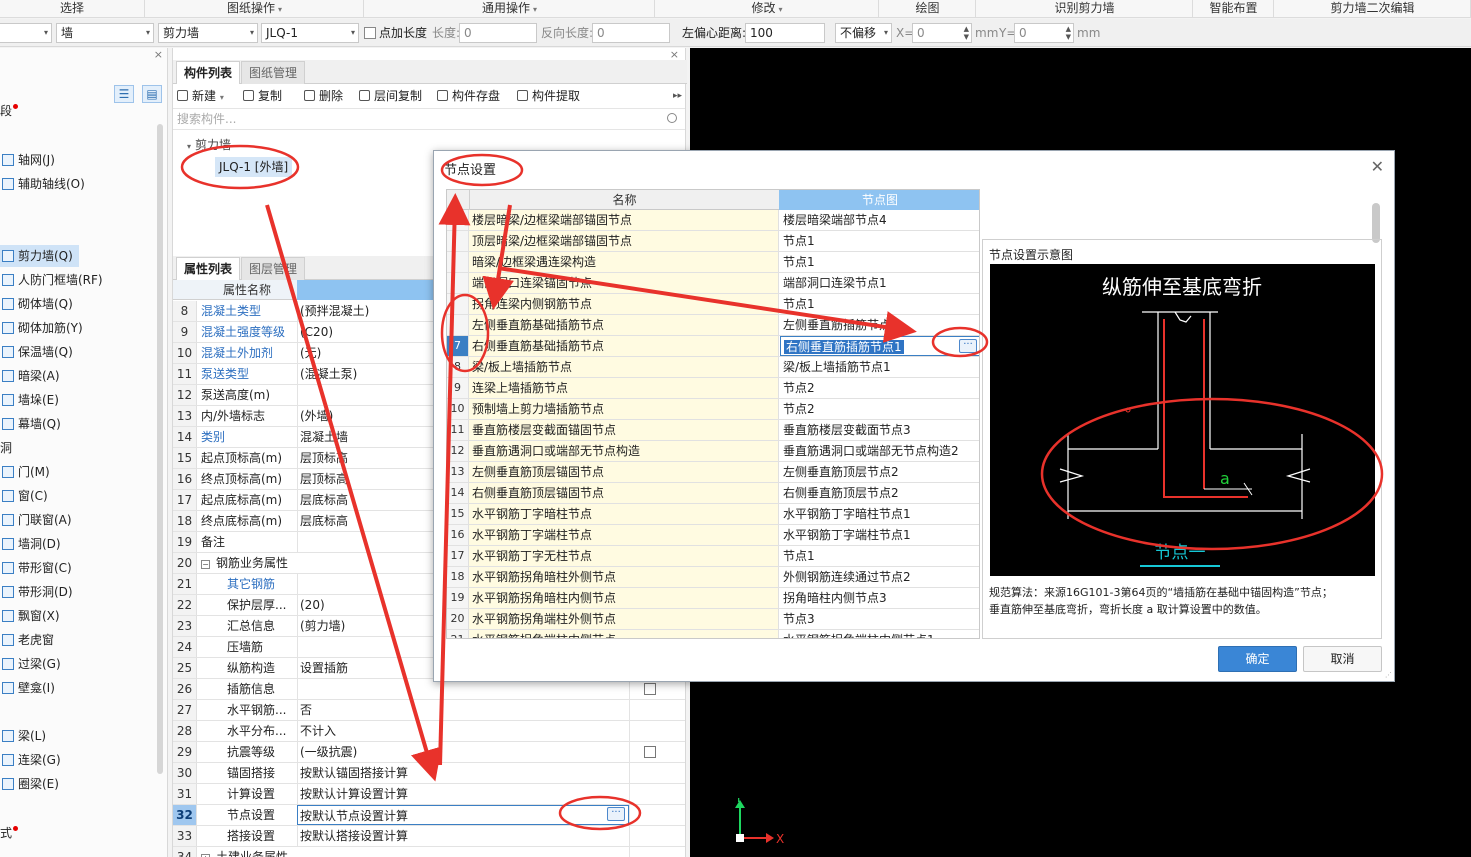 Image resolution: width=1471 pixels, height=857 pixels. What do you see at coordinates (631, 33) in the screenshot?
I see `reverse-length-input: 0` at bounding box center [631, 33].